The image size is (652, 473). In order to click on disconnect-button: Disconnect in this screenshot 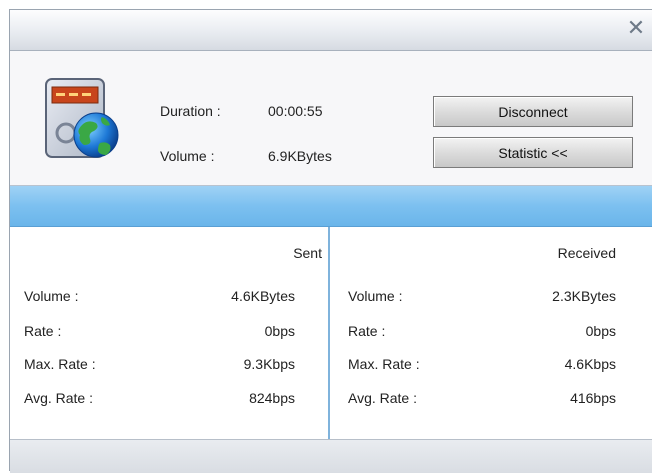, I will do `click(533, 111)`.